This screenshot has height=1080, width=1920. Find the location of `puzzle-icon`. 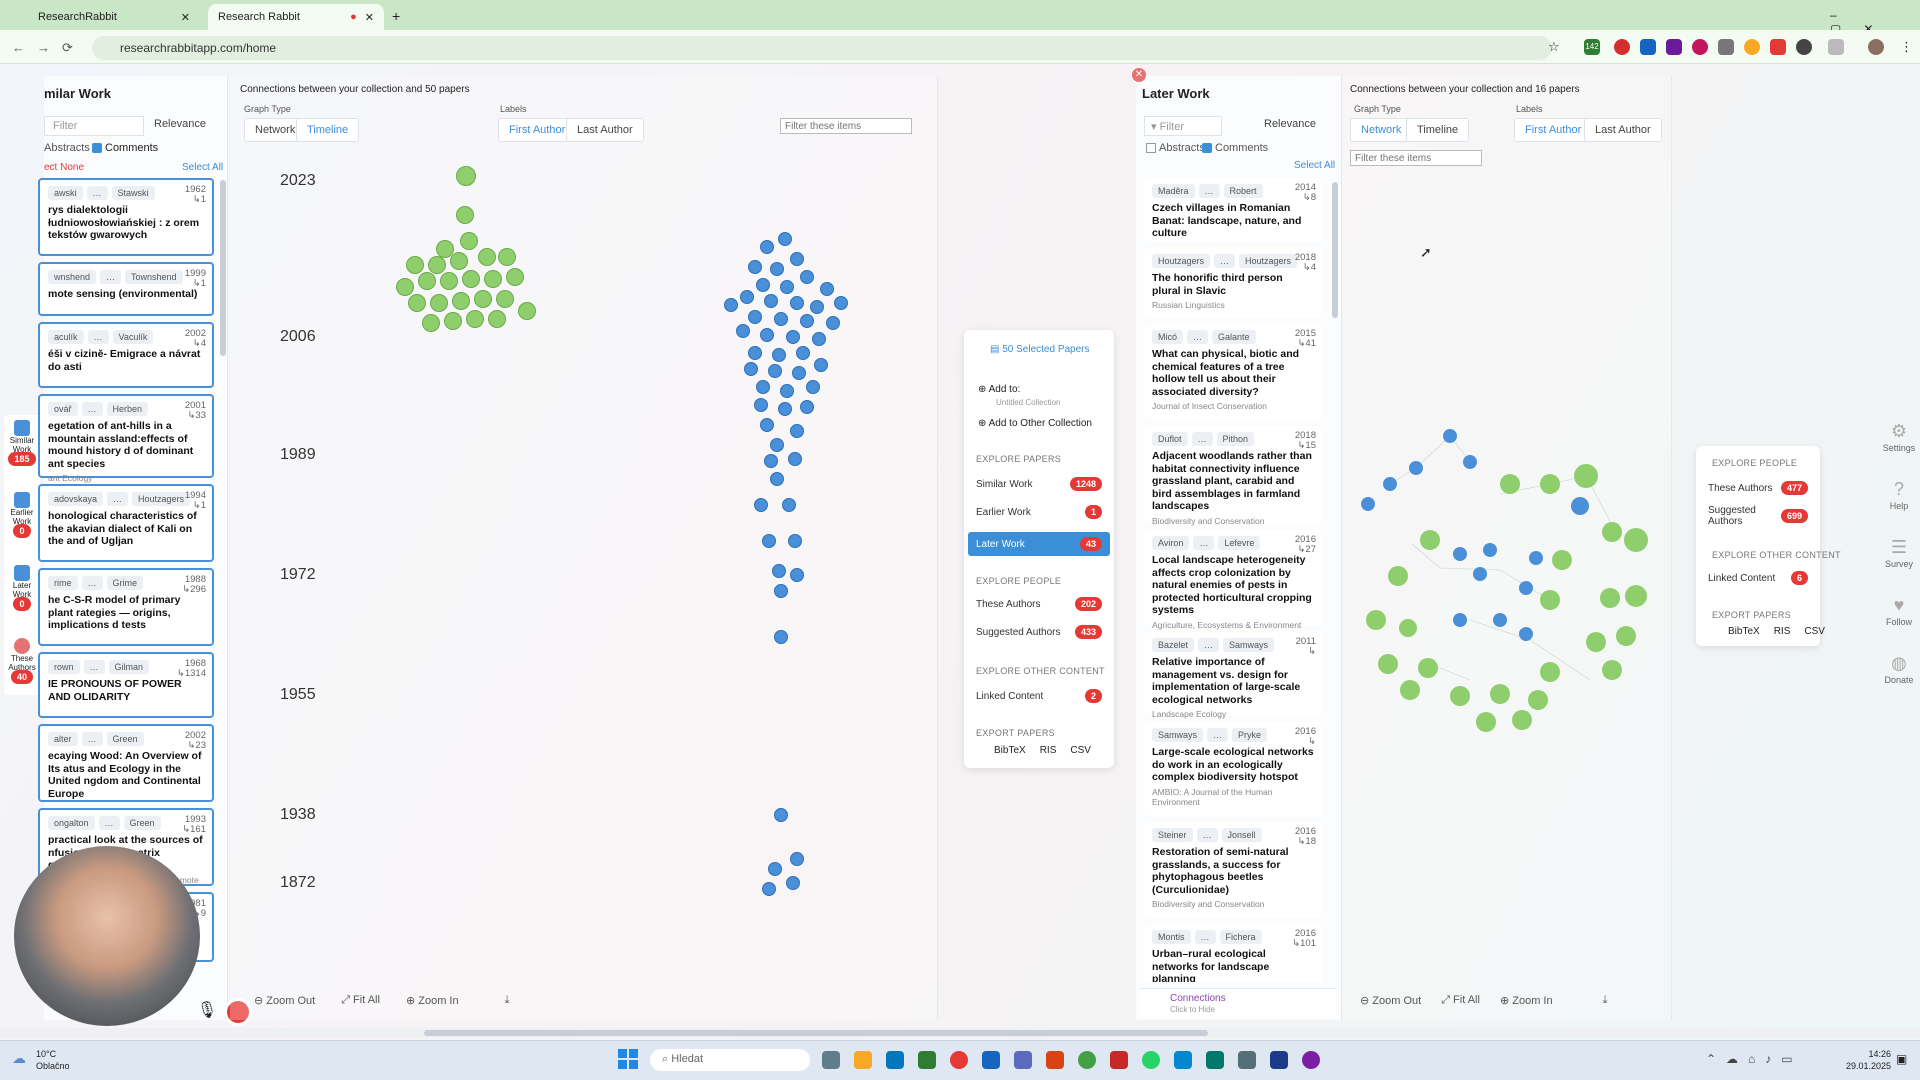

puzzle-icon is located at coordinates (1836, 47).